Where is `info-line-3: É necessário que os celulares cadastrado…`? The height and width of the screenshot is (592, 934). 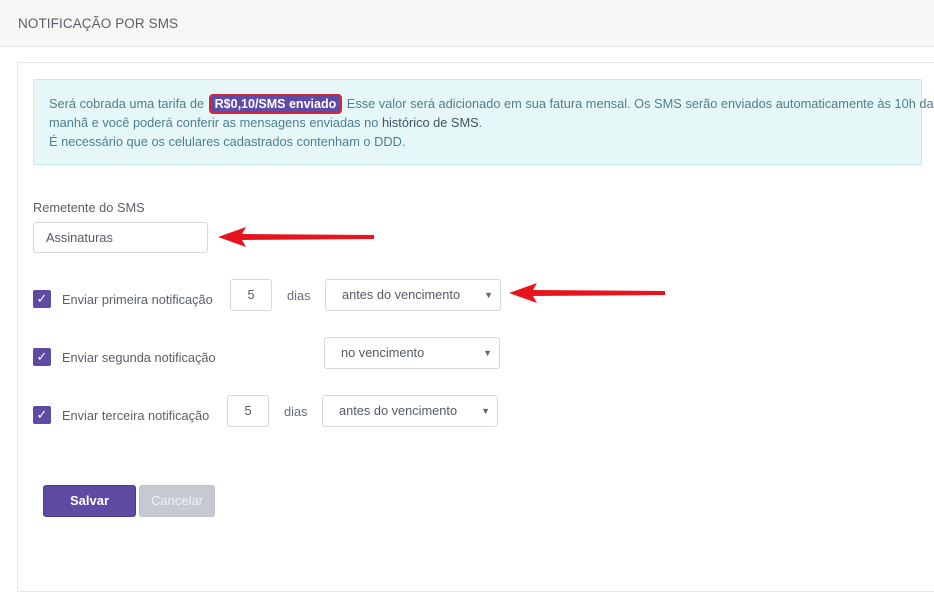
info-line-3: É necessário que os celulares cadastrado… is located at coordinates (227, 141).